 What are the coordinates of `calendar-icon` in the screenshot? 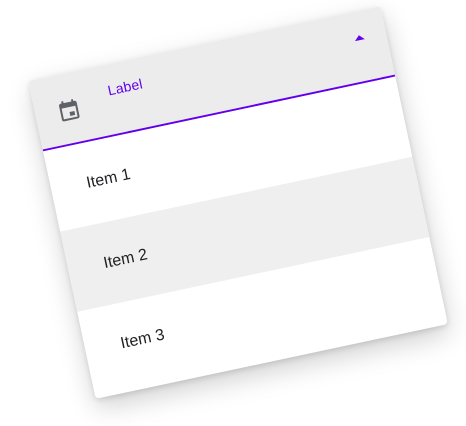 It's located at (69, 110).